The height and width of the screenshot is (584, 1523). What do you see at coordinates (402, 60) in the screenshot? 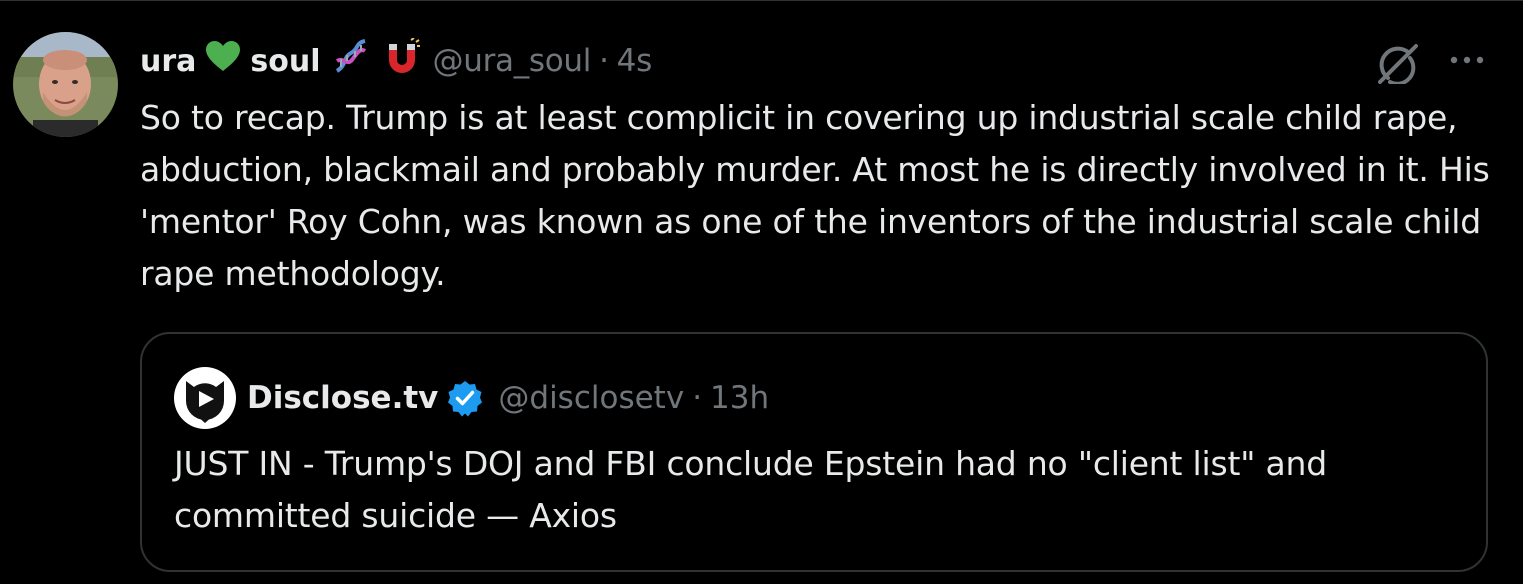
I see `magnet-icon` at bounding box center [402, 60].